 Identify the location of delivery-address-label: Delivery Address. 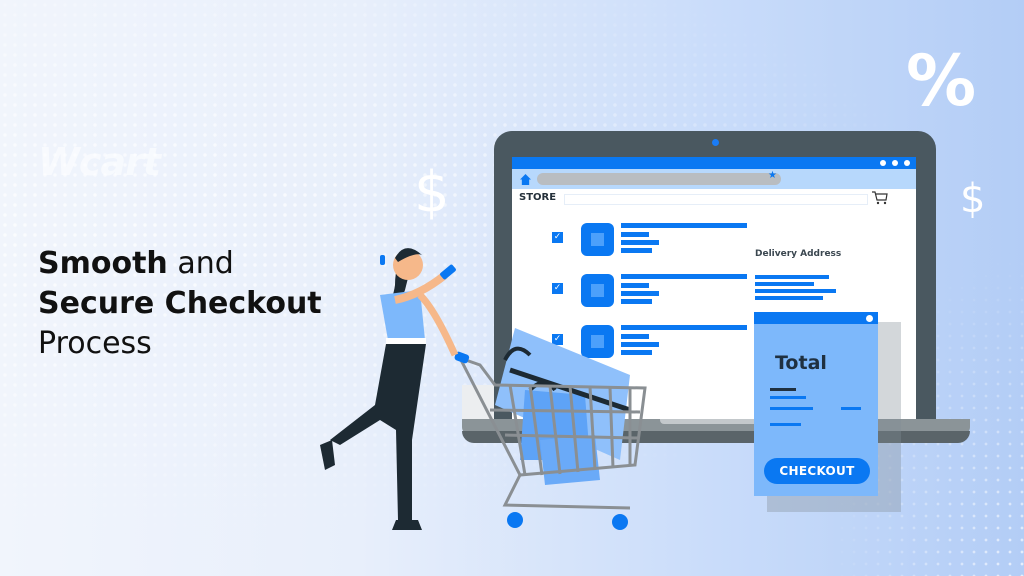
(798, 254).